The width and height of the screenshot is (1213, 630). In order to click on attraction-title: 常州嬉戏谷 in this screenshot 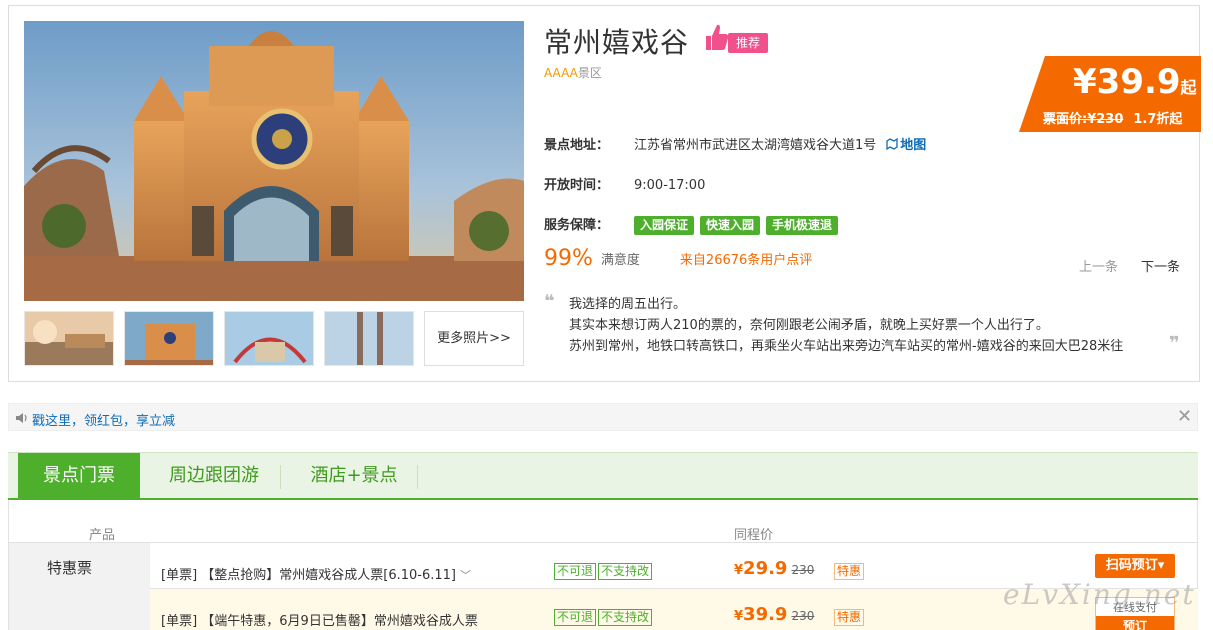, I will do `click(617, 42)`.